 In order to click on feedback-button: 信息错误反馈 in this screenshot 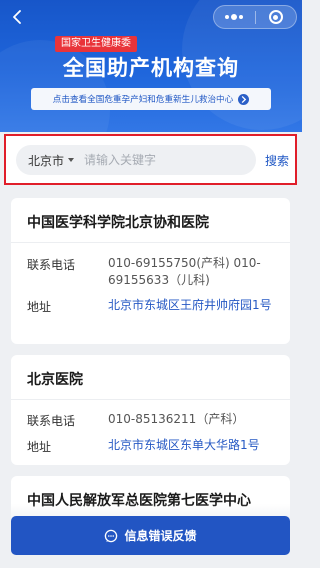, I will do `click(150, 535)`.